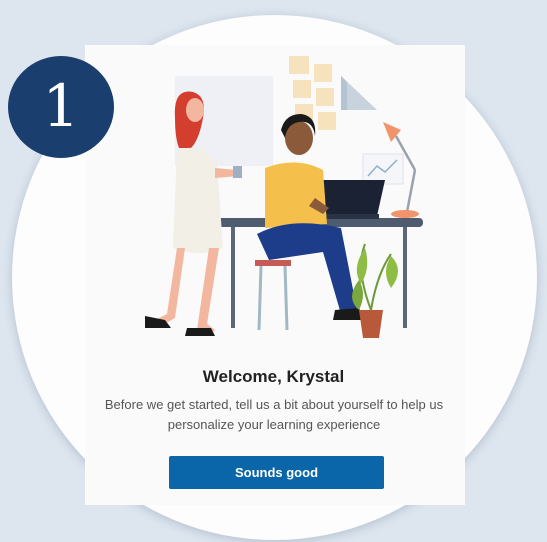 The height and width of the screenshot is (542, 547). Describe the element at coordinates (276, 472) in the screenshot. I see `sounds-good-button: Sounds good` at that location.